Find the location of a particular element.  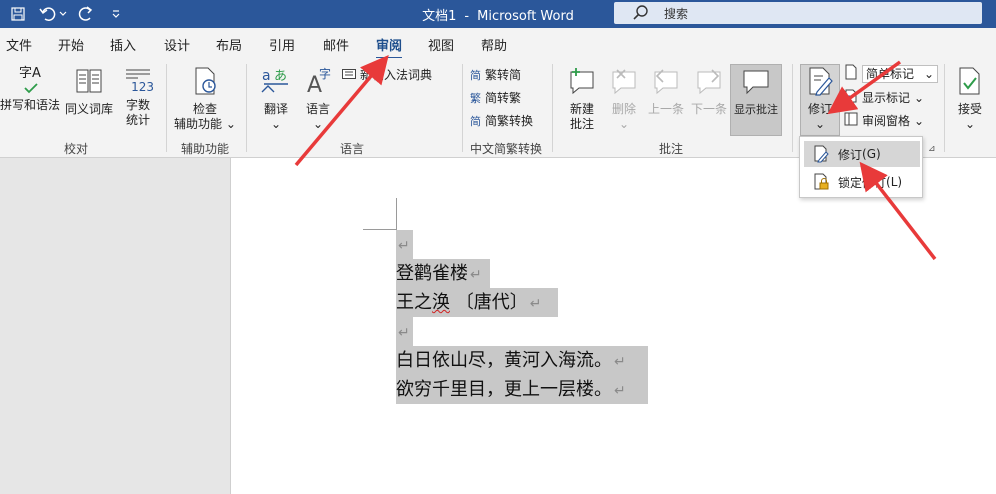

author-text: 王之 is located at coordinates (414, 302).